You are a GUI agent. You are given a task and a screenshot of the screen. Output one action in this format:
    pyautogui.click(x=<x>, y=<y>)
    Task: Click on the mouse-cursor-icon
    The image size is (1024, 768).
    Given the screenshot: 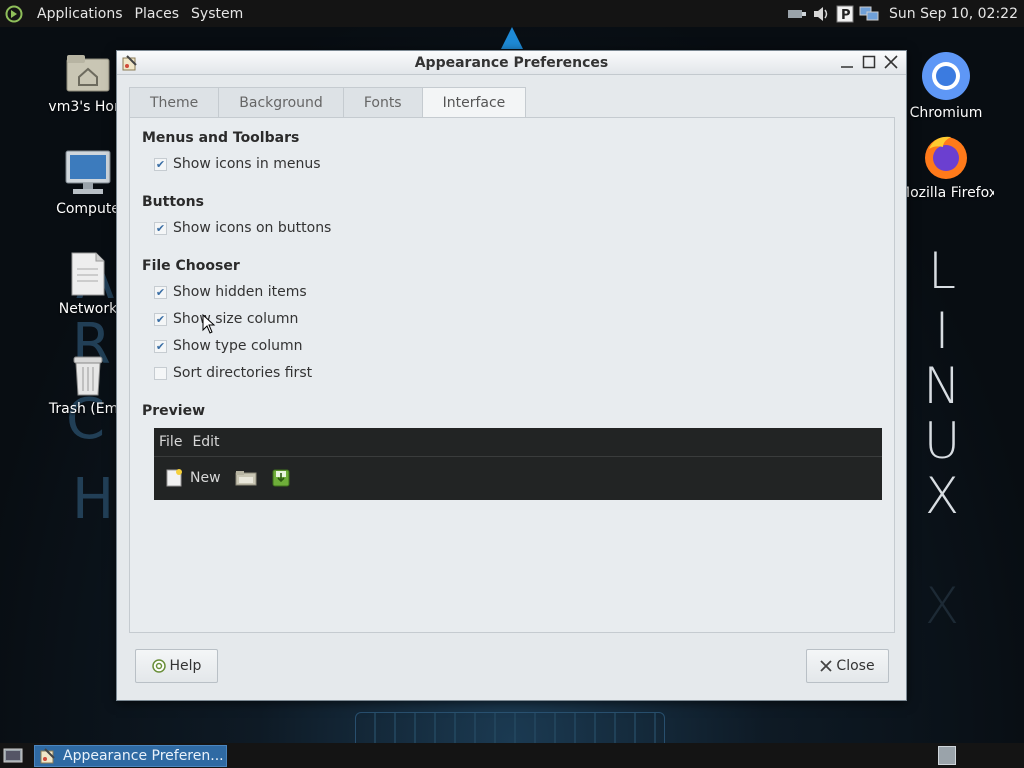 What is the action you would take?
    pyautogui.click(x=209, y=325)
    